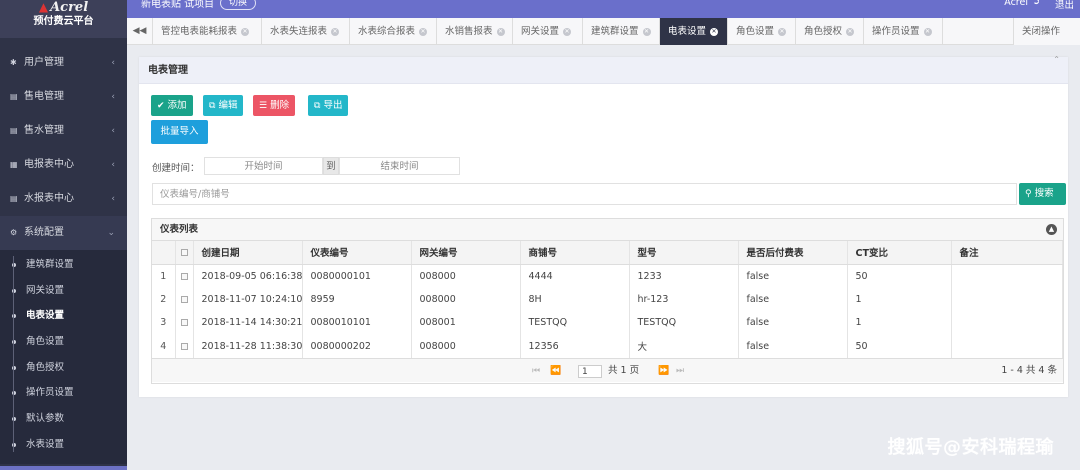  I want to click on tab-building-group: 建筑群设置 ✕, so click(621, 31).